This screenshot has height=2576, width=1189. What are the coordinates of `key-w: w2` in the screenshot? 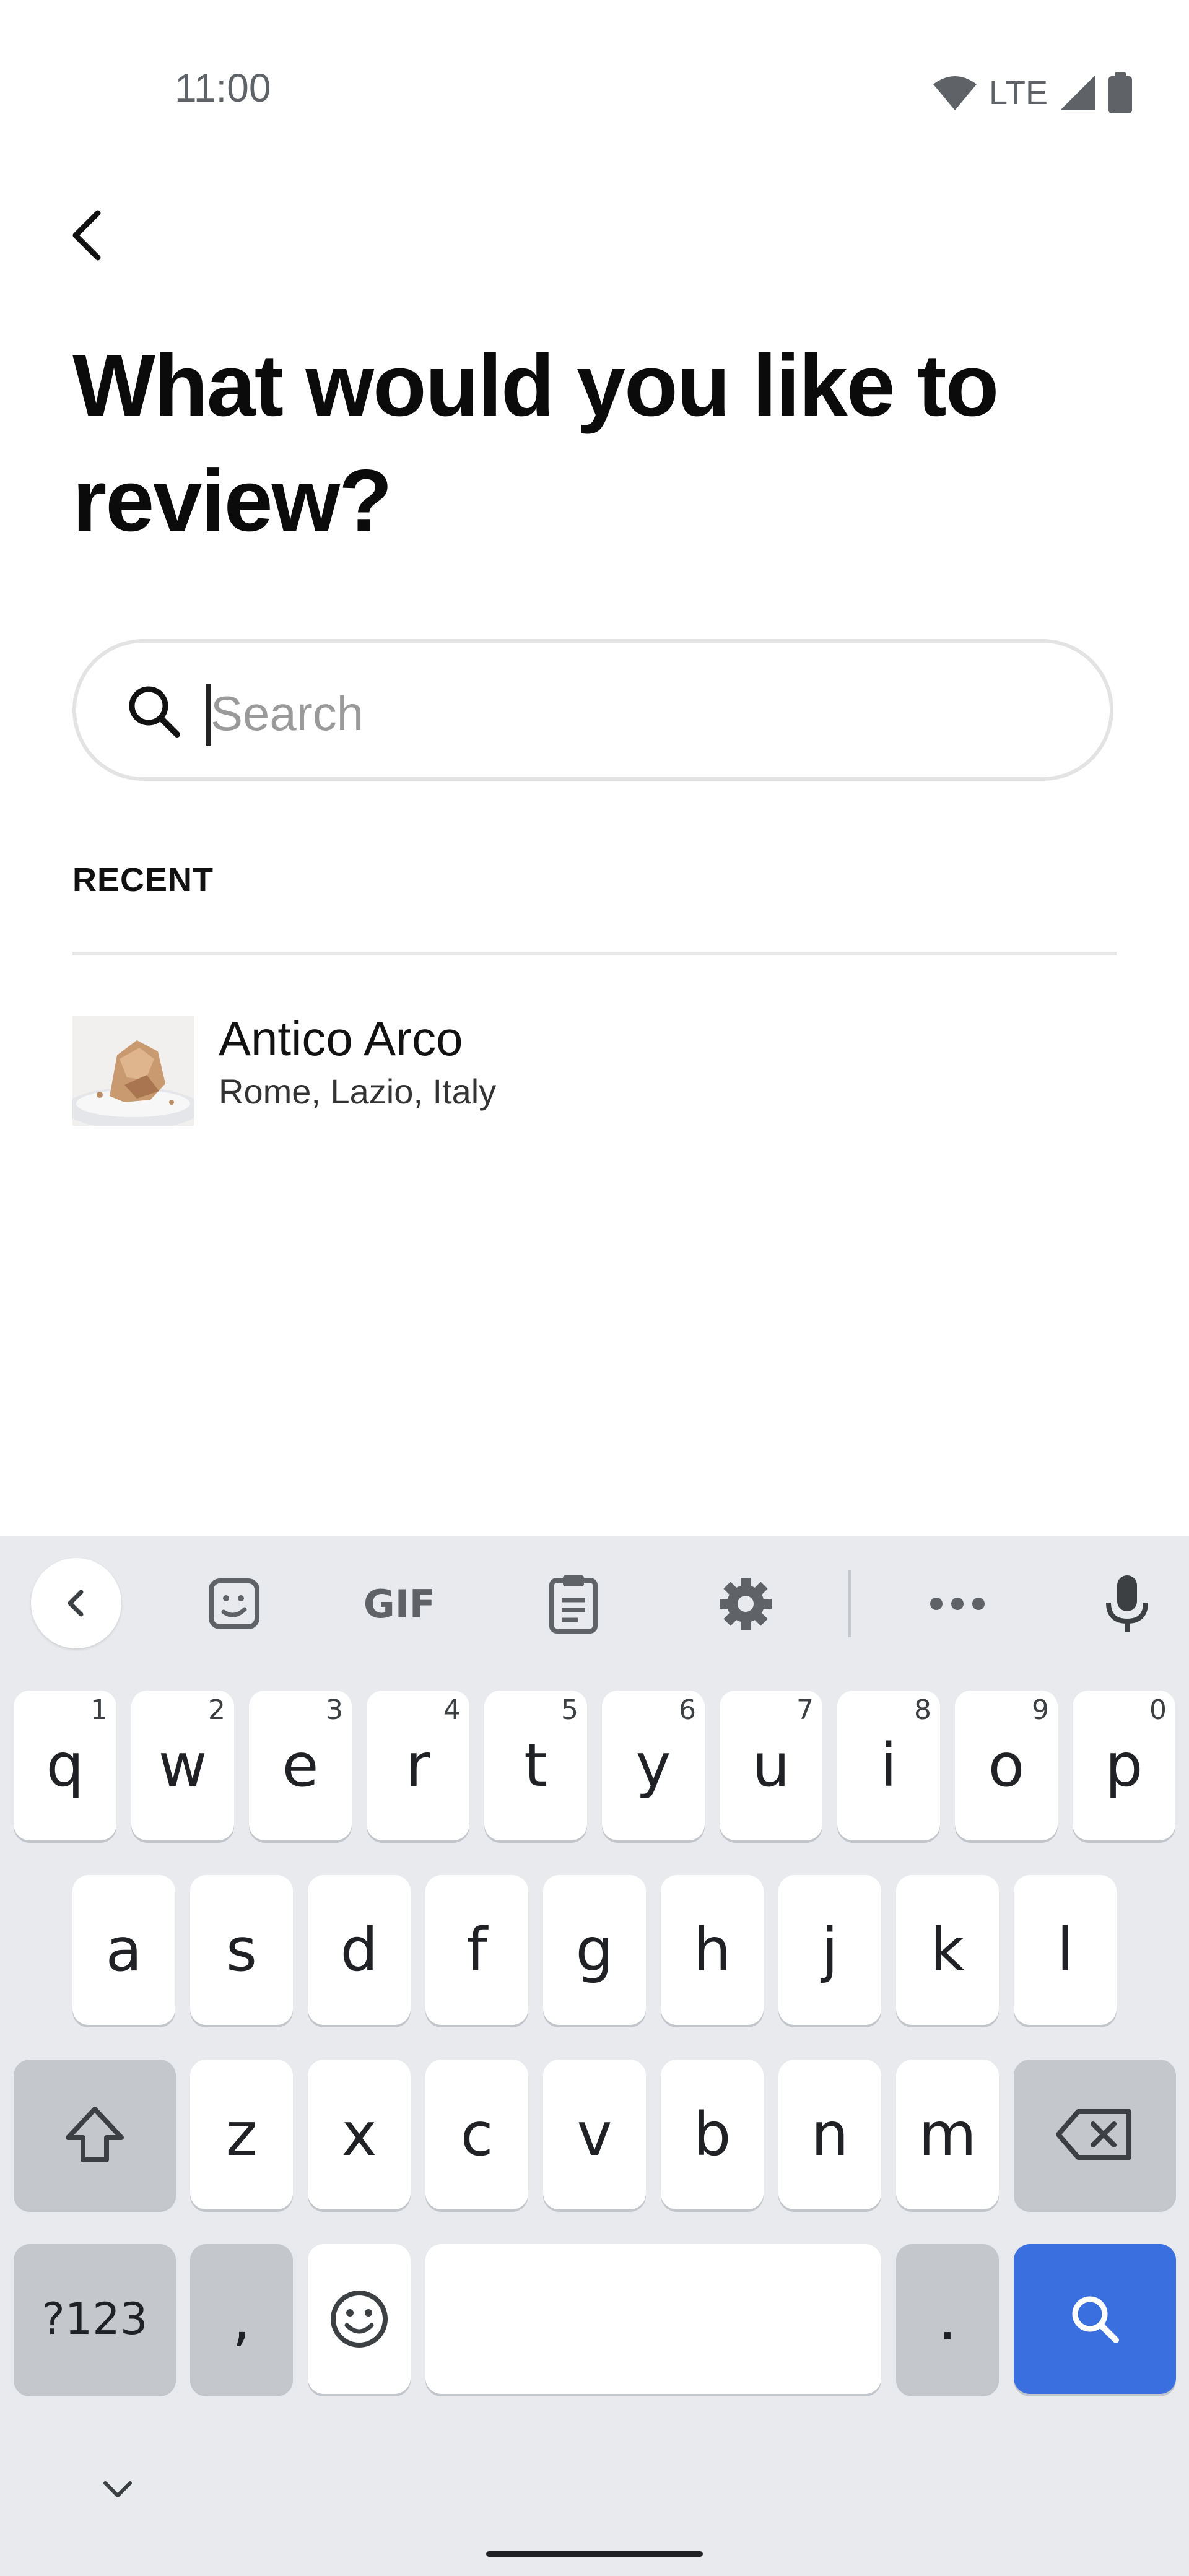 It's located at (182, 1765).